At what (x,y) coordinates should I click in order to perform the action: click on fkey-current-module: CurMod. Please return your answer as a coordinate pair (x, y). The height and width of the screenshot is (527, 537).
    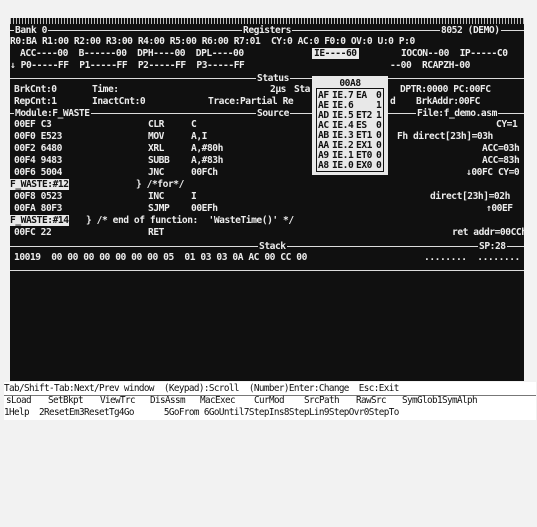
    Looking at the image, I should click on (269, 401).